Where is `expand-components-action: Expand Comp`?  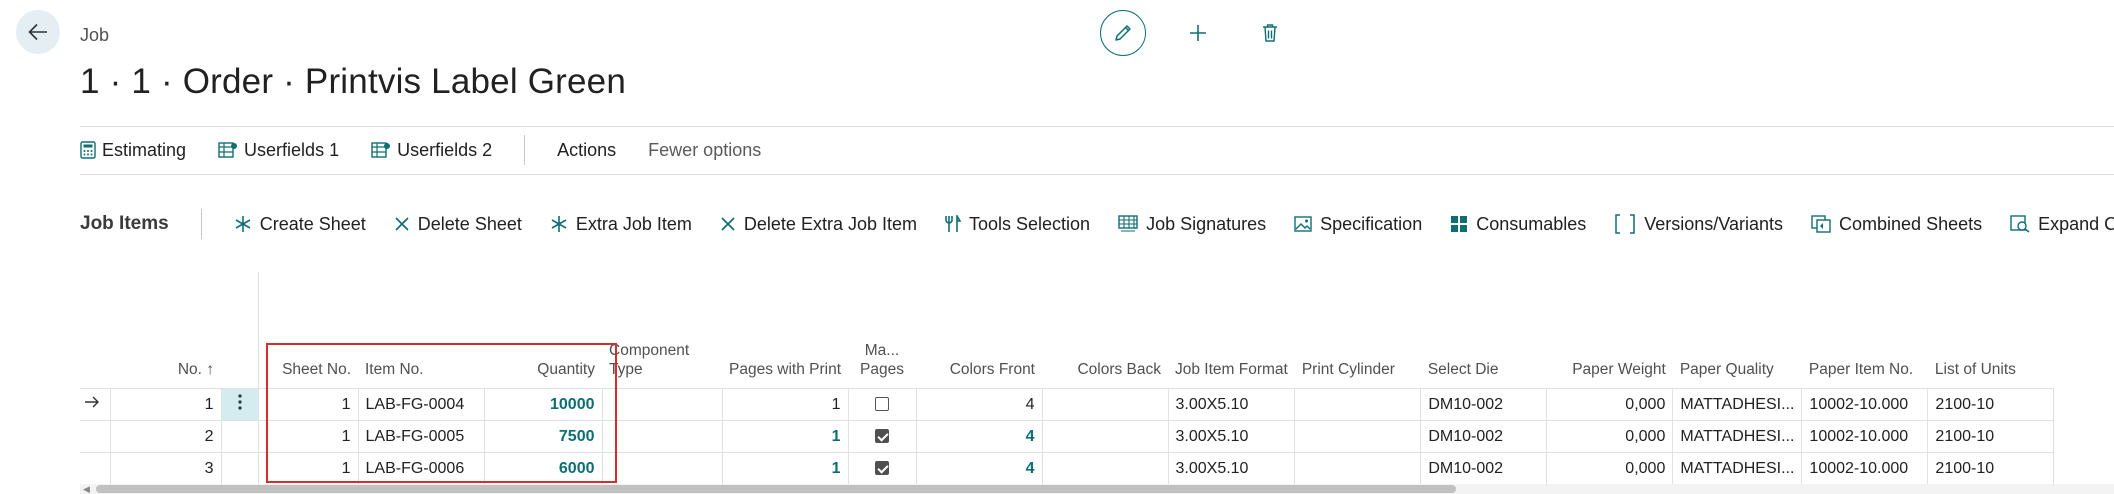 expand-components-action: Expand Comp is located at coordinates (2062, 224).